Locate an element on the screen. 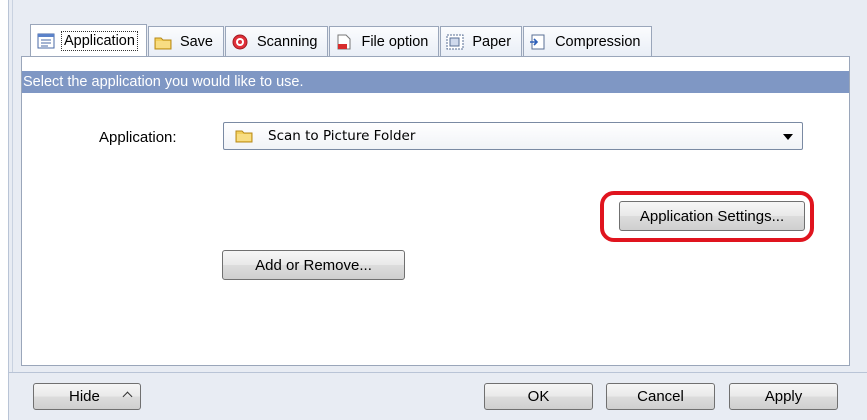 This screenshot has width=867, height=420. tab-label: Application is located at coordinates (99, 41).